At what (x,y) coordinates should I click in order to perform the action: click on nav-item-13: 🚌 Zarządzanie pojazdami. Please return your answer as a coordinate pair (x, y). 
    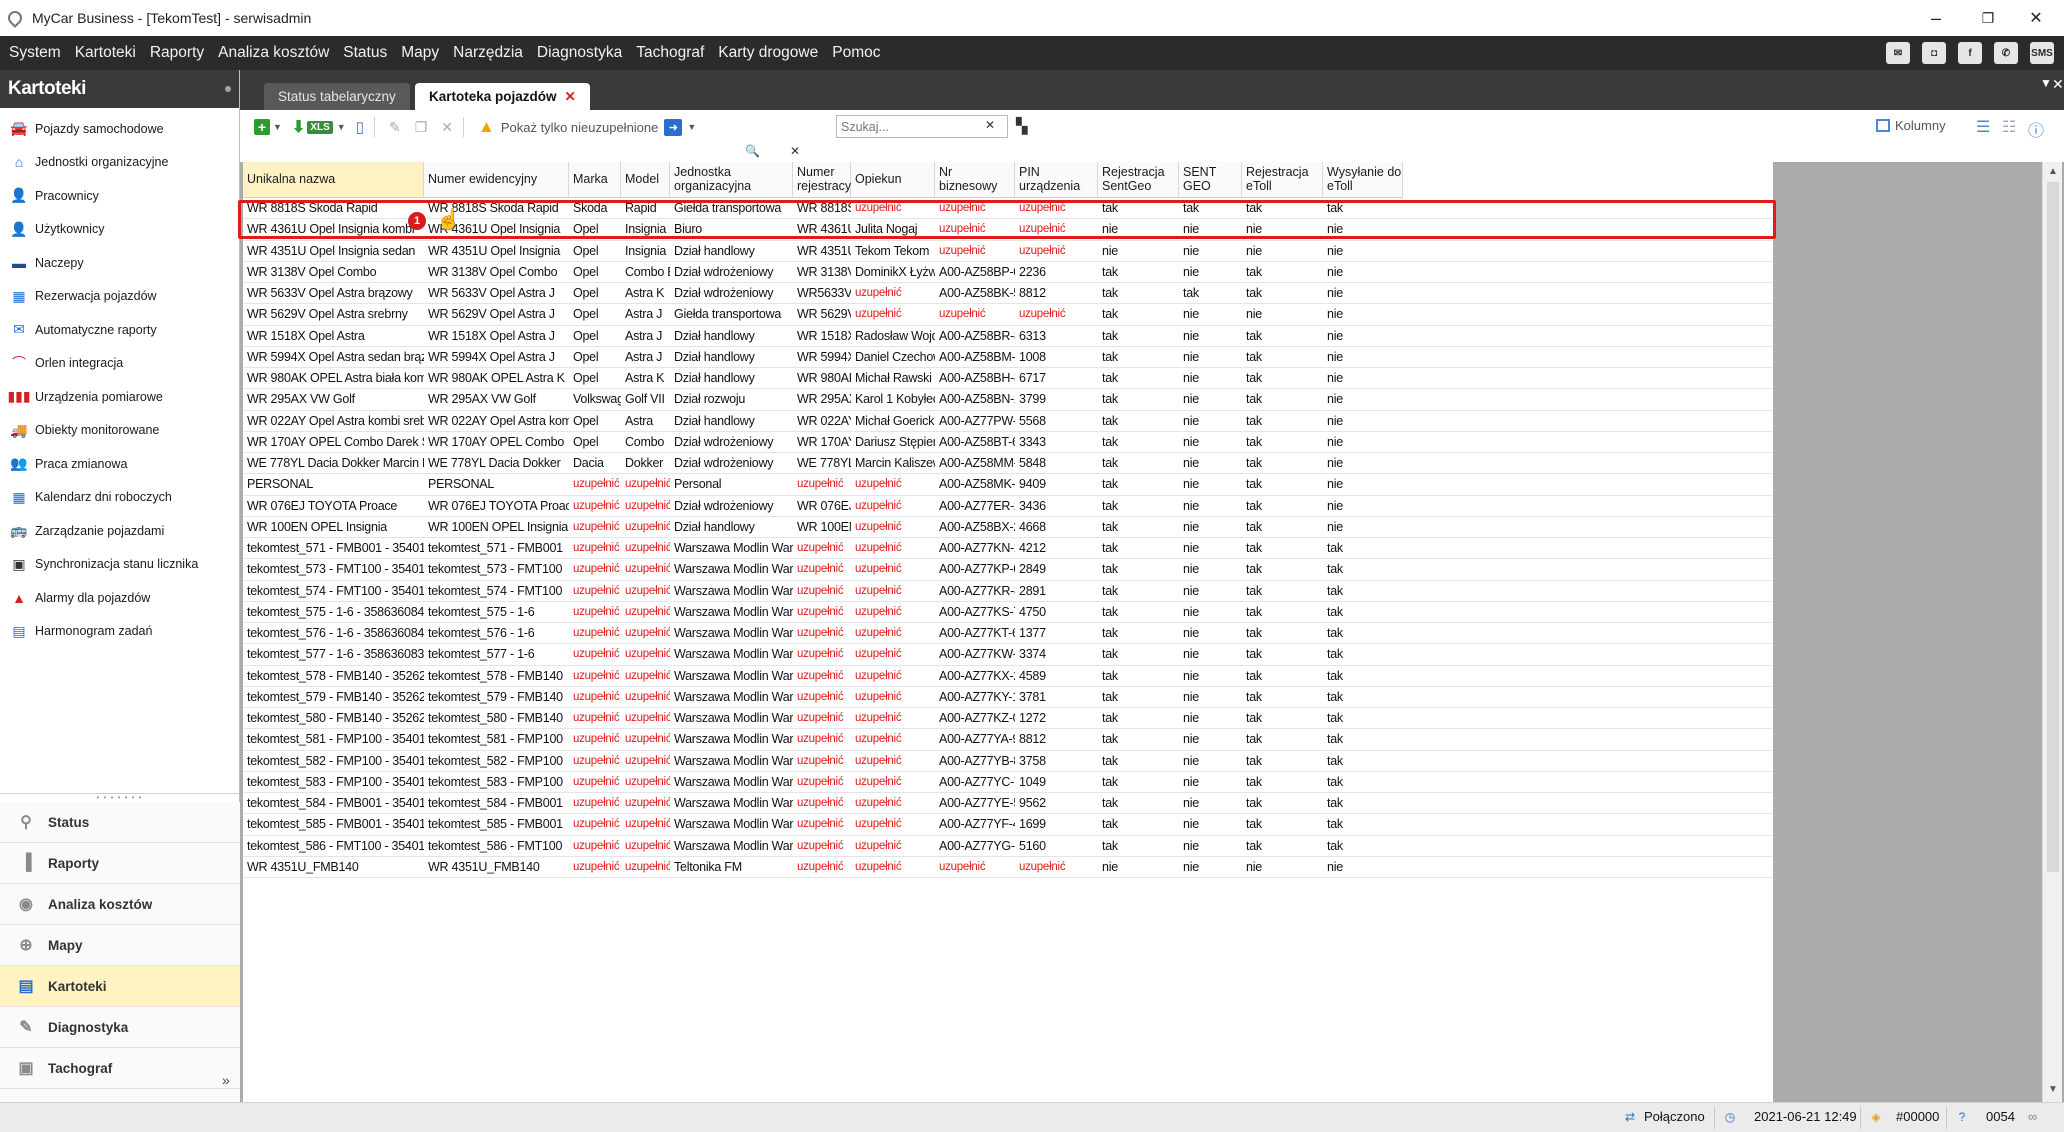
    Looking at the image, I should click on (119, 531).